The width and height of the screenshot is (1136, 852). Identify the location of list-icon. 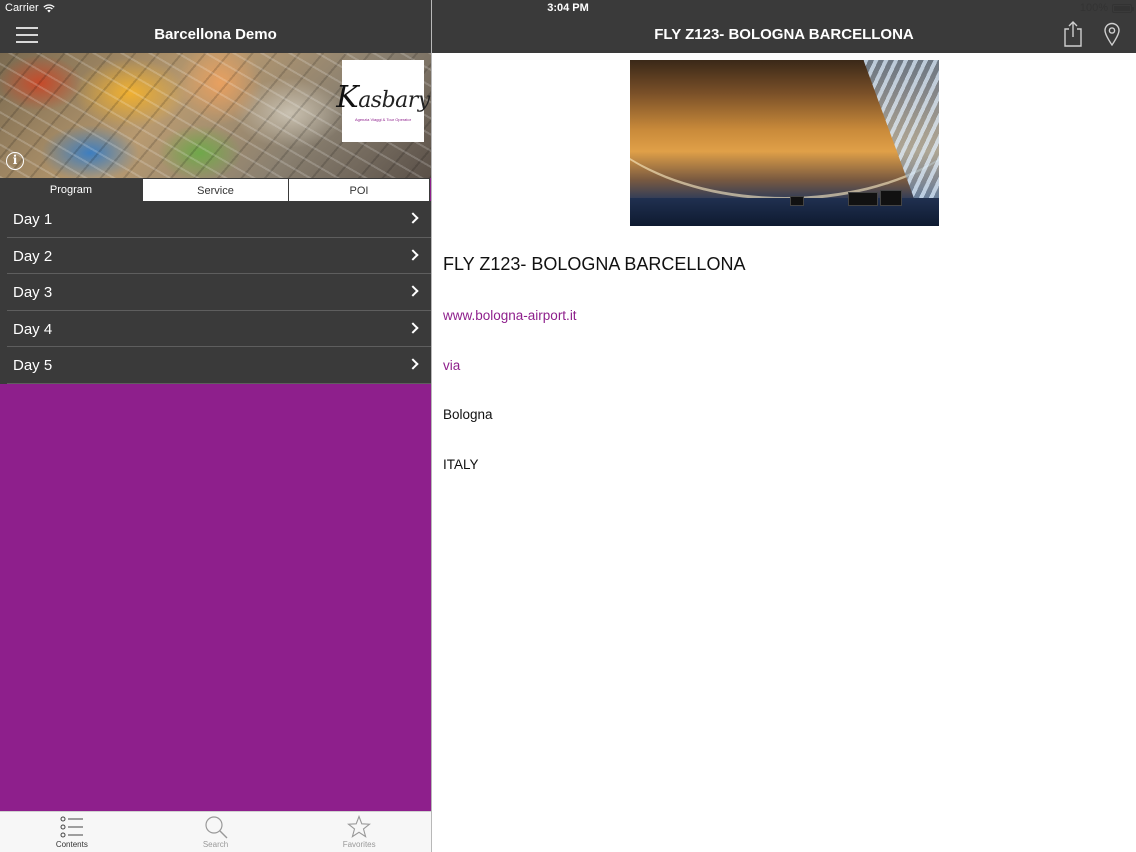
(71, 827).